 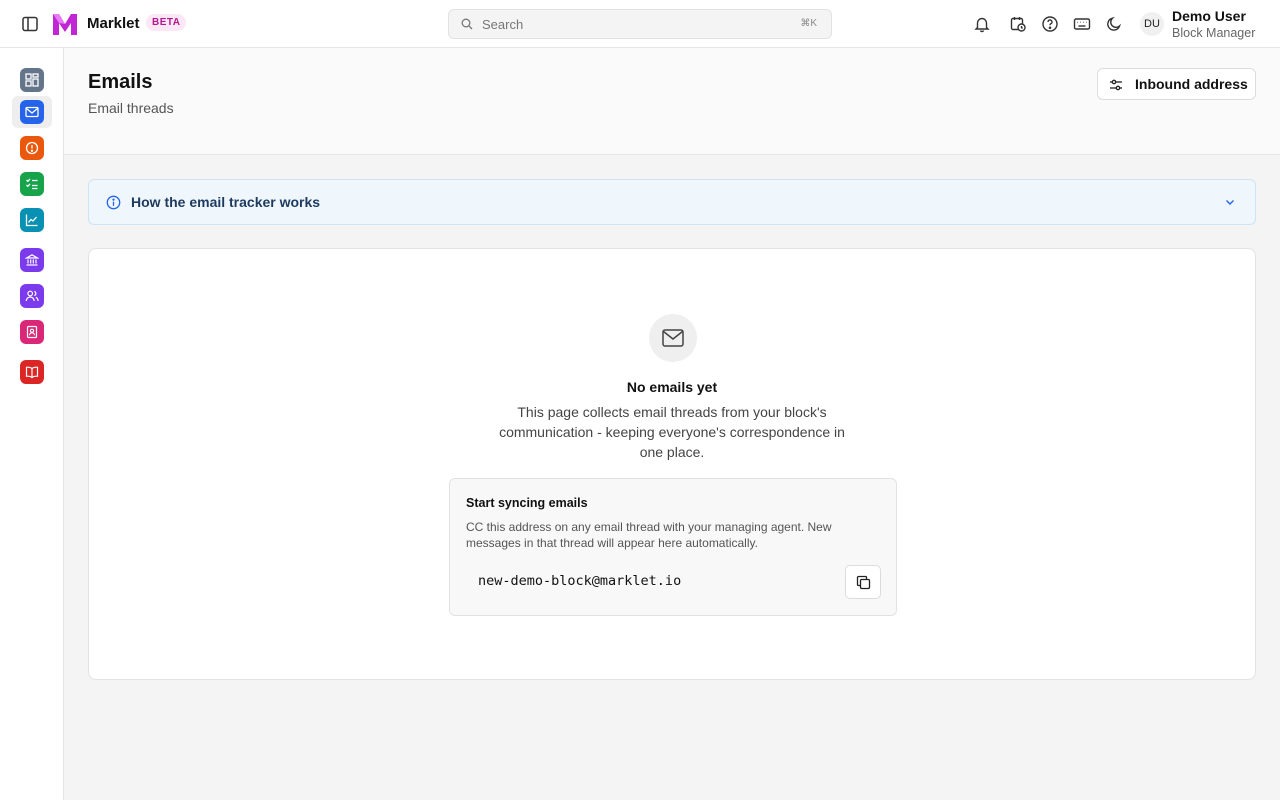 I want to click on rail-item-tasks, so click(x=32, y=184).